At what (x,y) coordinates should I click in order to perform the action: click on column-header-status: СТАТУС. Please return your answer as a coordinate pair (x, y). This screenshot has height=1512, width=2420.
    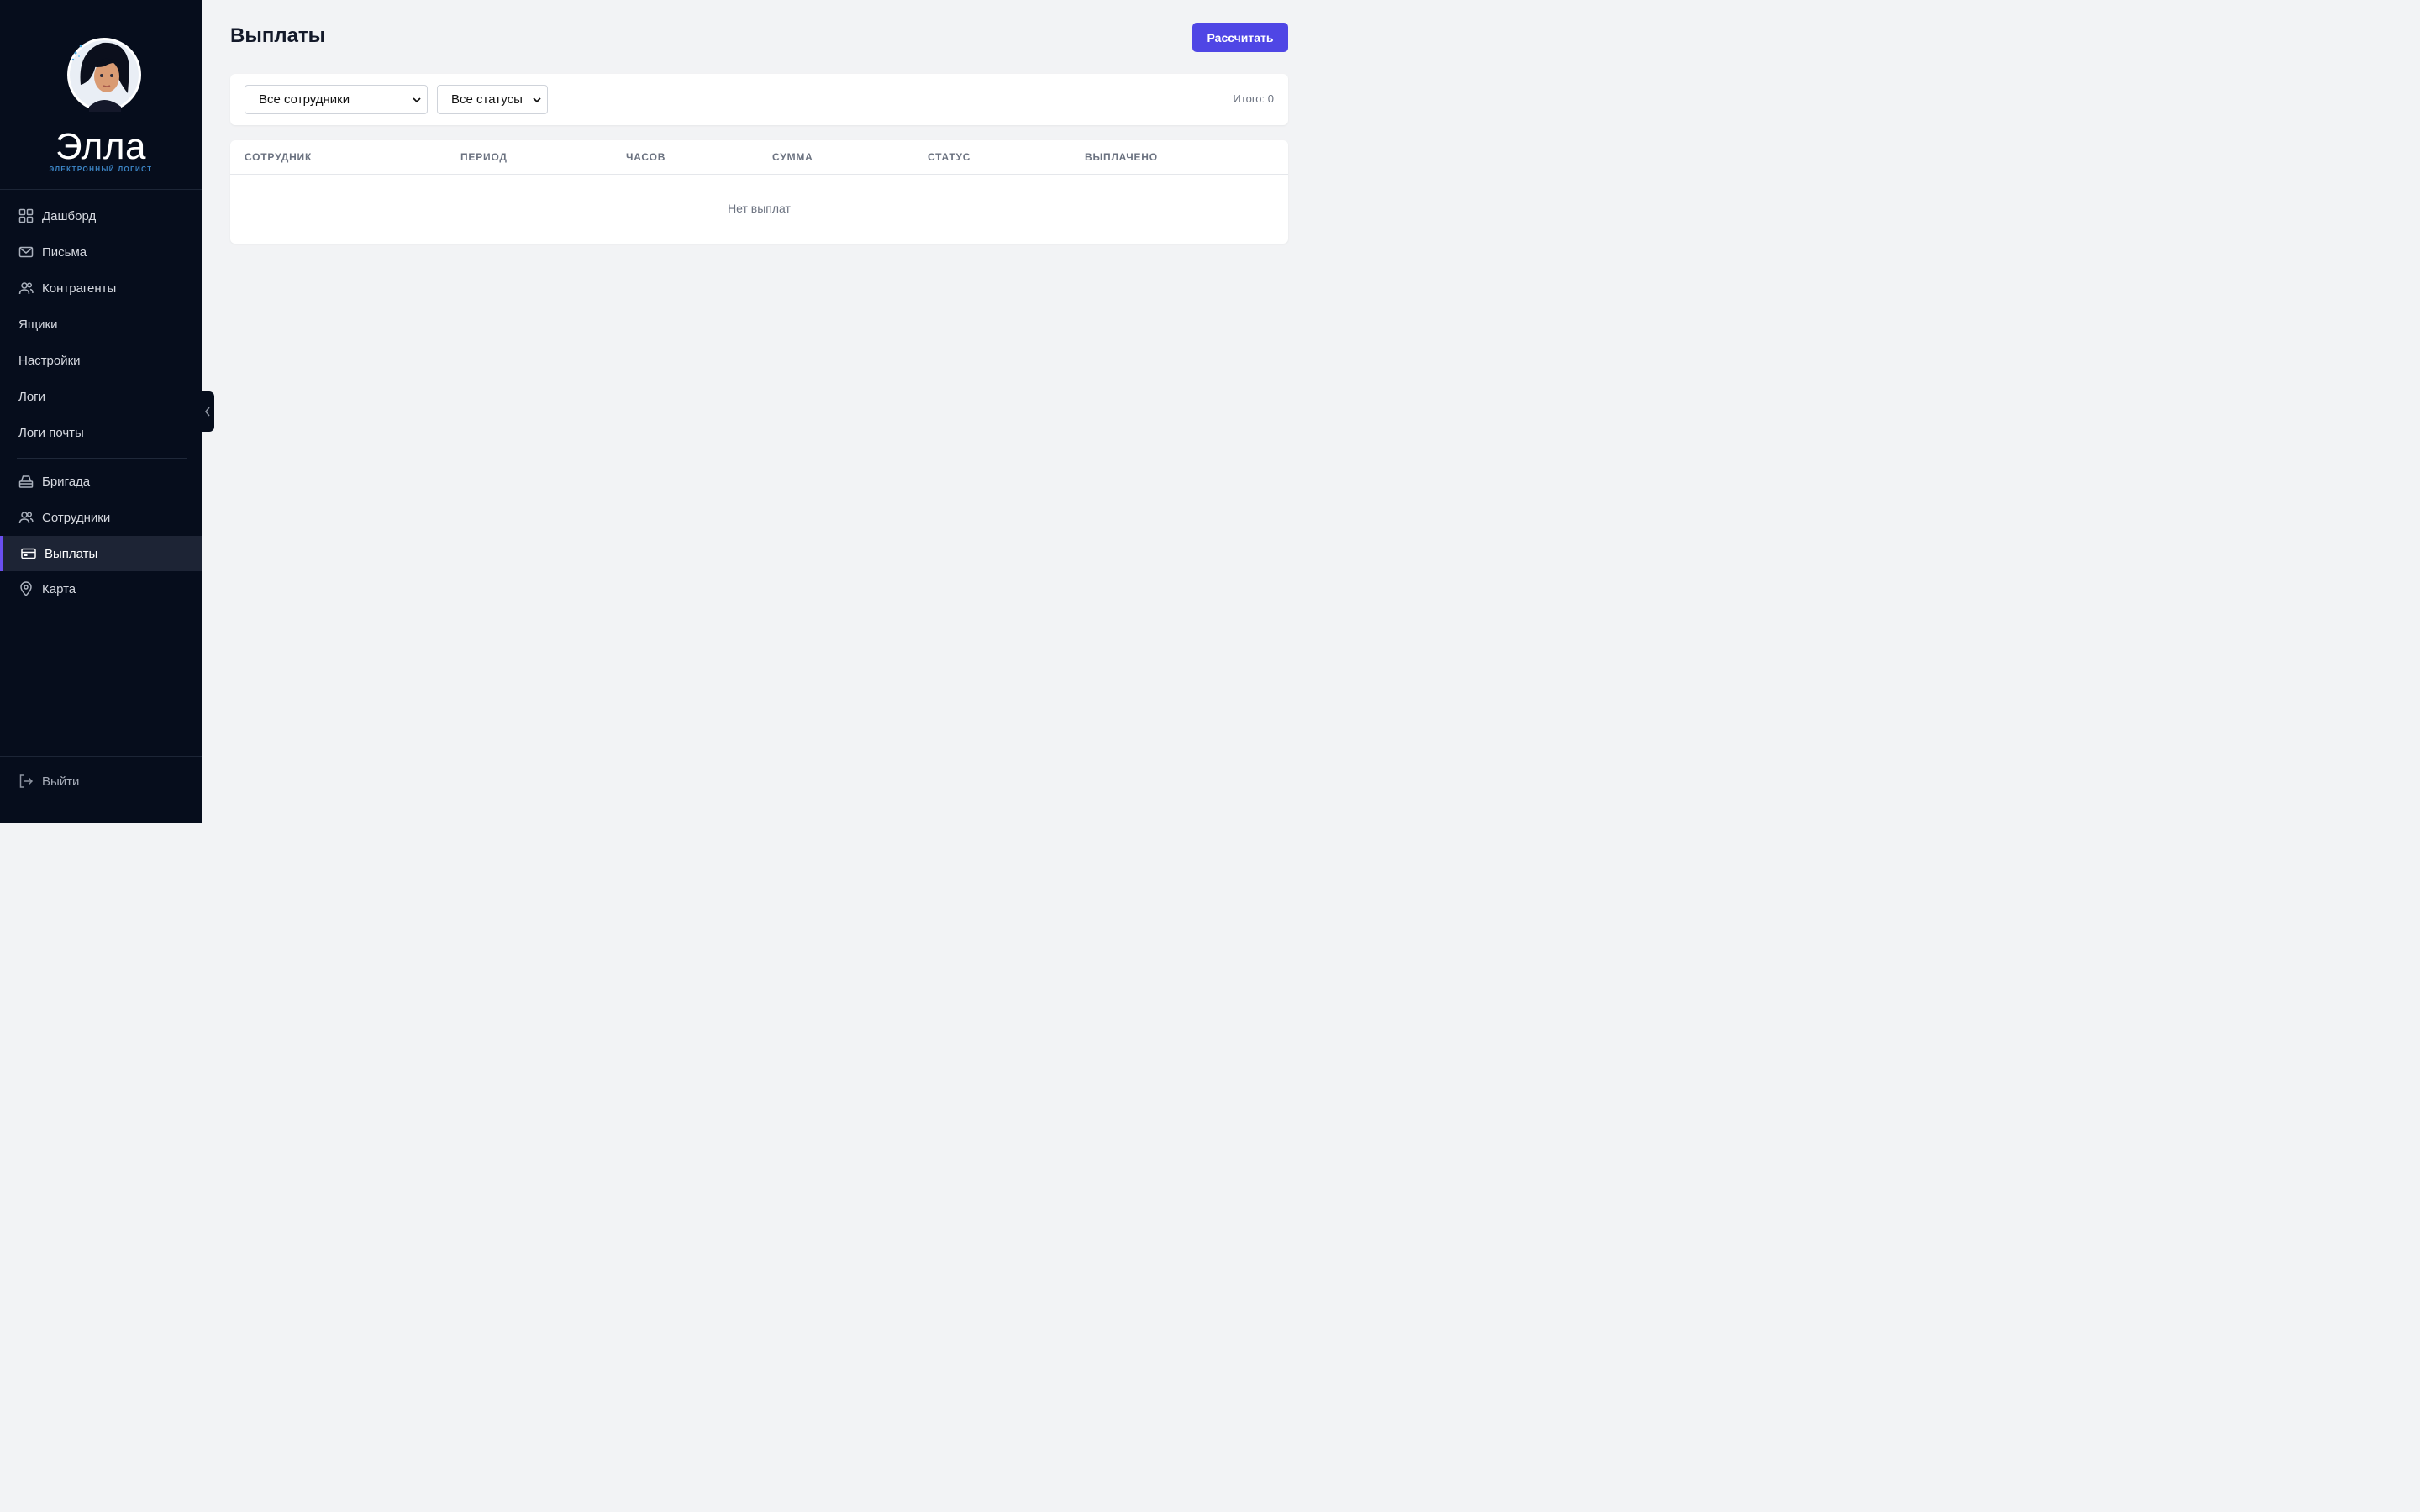
    Looking at the image, I should click on (950, 157).